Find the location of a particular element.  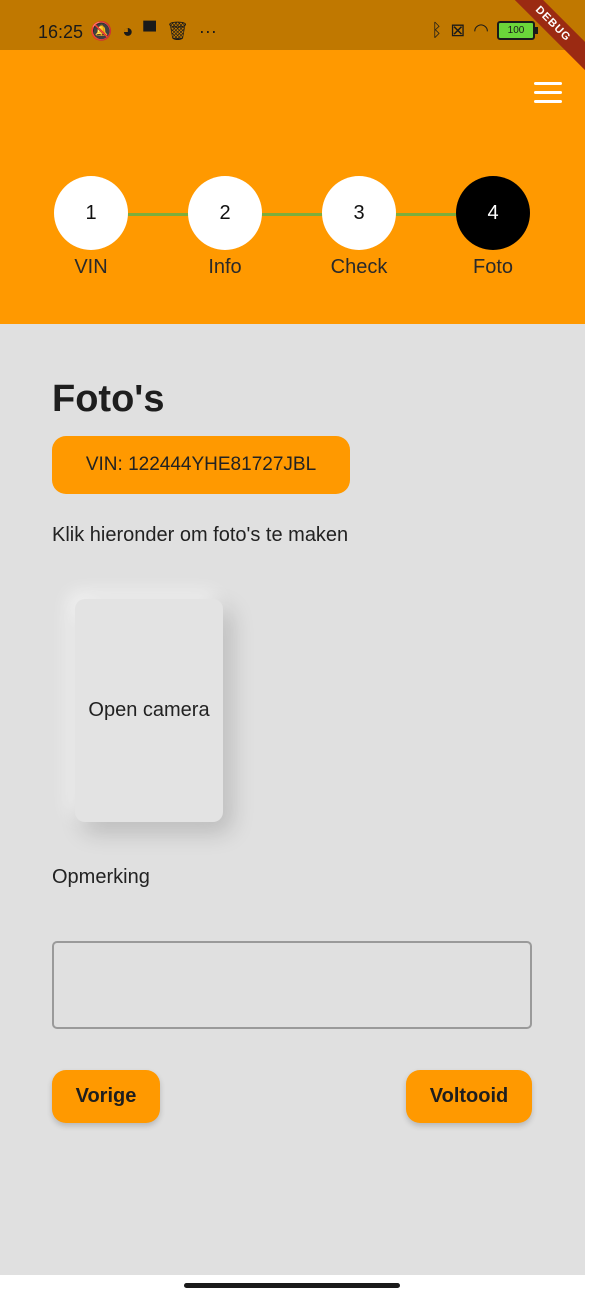

step-number: 1 is located at coordinates (91, 213).